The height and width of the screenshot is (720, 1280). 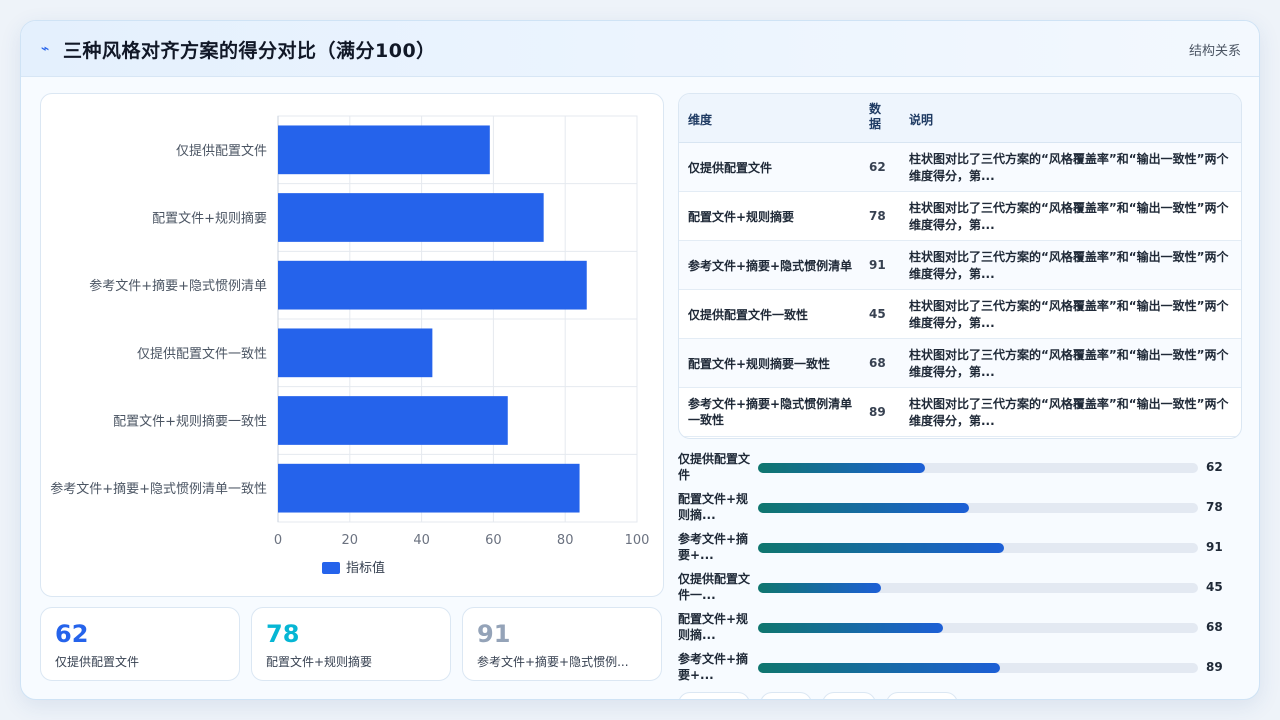 I want to click on x-tick-label: 60, so click(x=493, y=540).